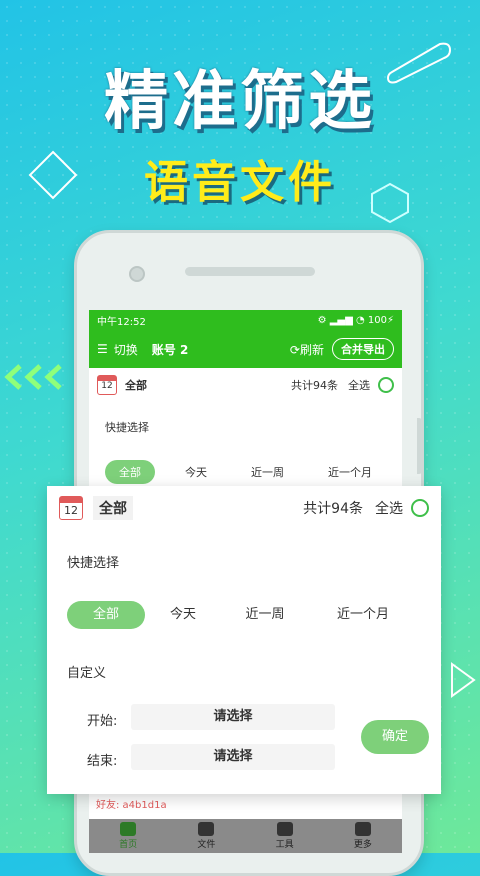  What do you see at coordinates (196, 472) in the screenshot?
I see `bg-chip-today: 今天` at bounding box center [196, 472].